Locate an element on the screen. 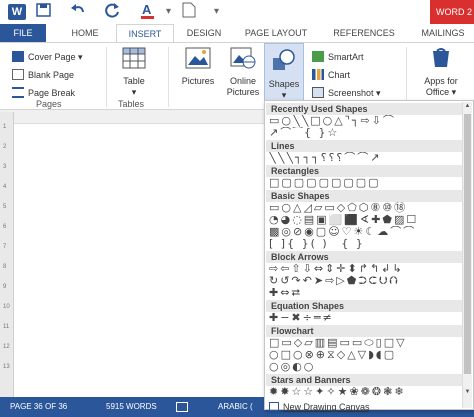 The width and height of the screenshot is (474, 417). ruler-mark: 2 is located at coordinates (5, 147).